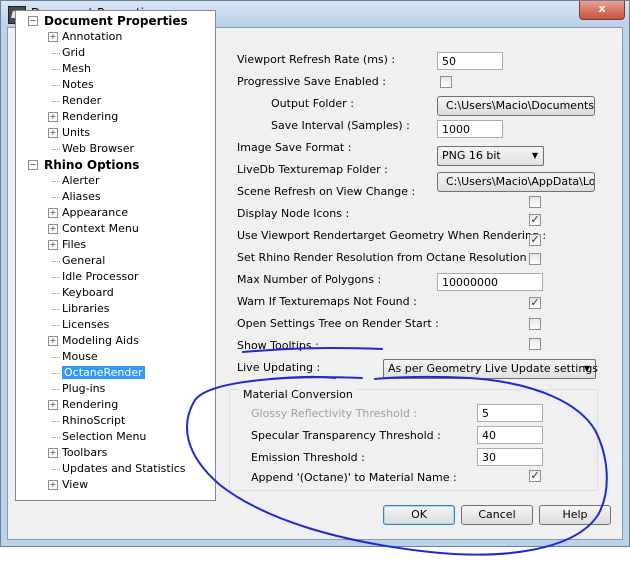  What do you see at coordinates (80, 181) in the screenshot?
I see `tree-item-alerter: Alerter` at bounding box center [80, 181].